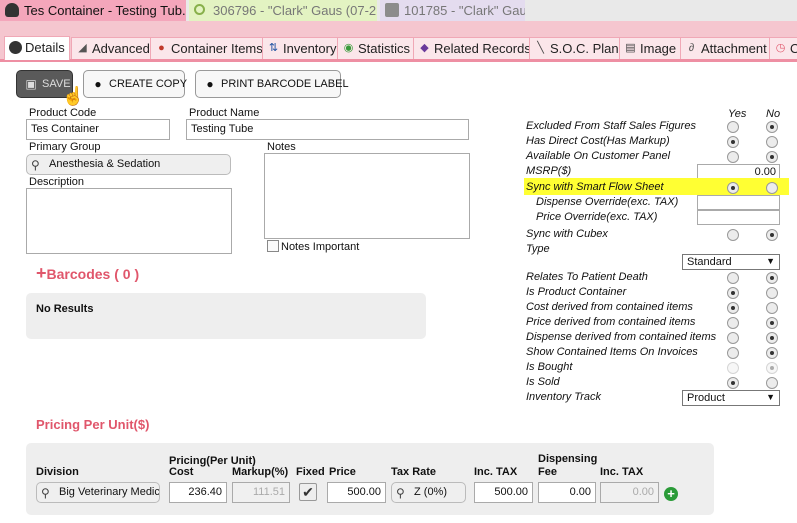 The height and width of the screenshot is (523, 797). What do you see at coordinates (452, 10) in the screenshot?
I see `window-tab-patient: 101785 - "Clark" Gaus` at bounding box center [452, 10].